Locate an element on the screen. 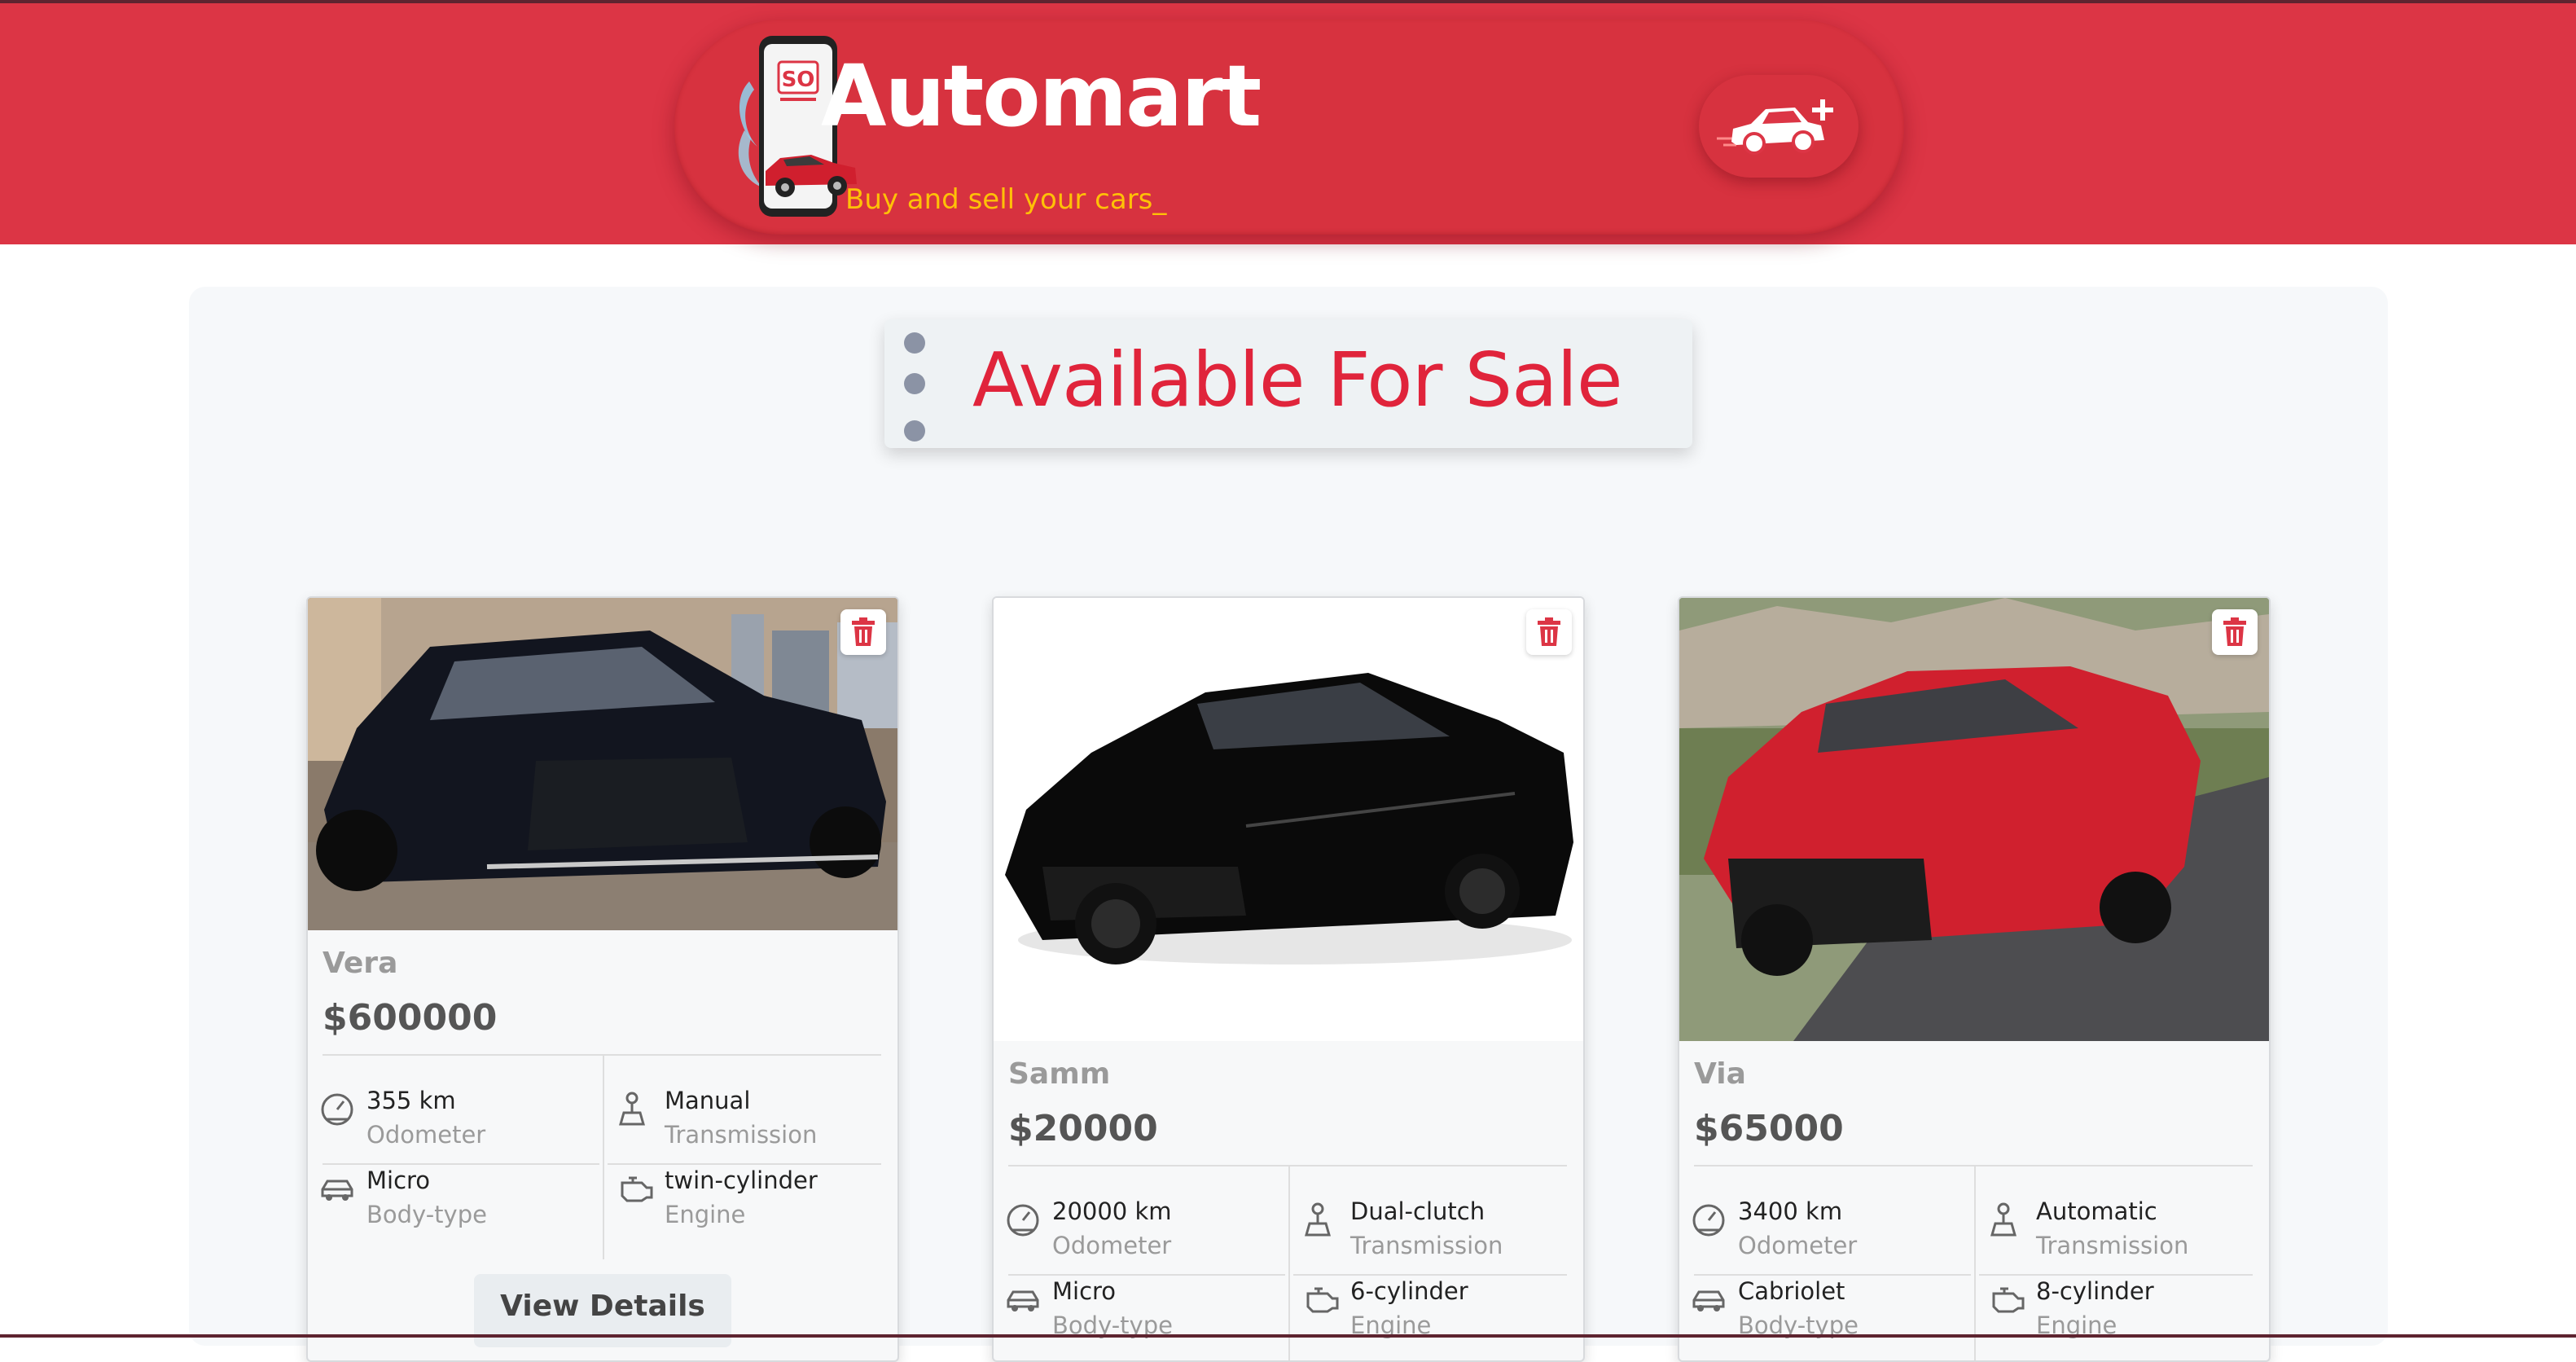  spec-body-type: Cabriolet Body-type is located at coordinates (1825, 1316).